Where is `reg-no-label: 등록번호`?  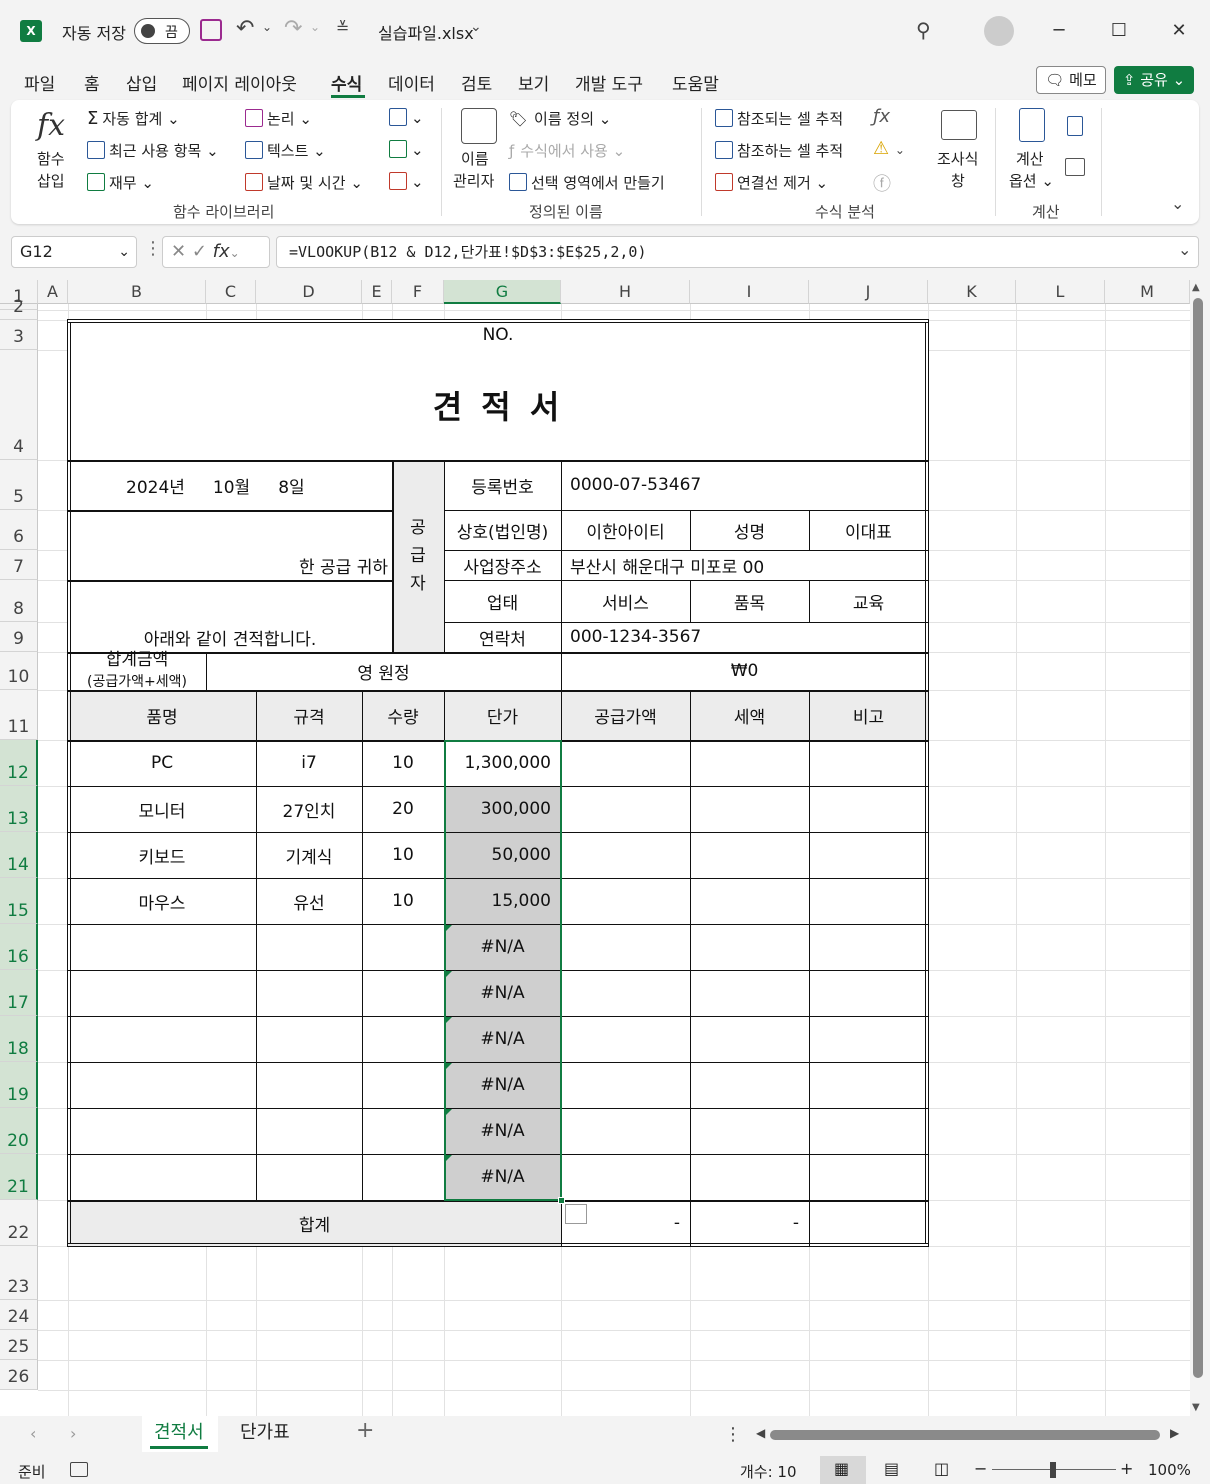 reg-no-label: 등록번호 is located at coordinates (502, 485).